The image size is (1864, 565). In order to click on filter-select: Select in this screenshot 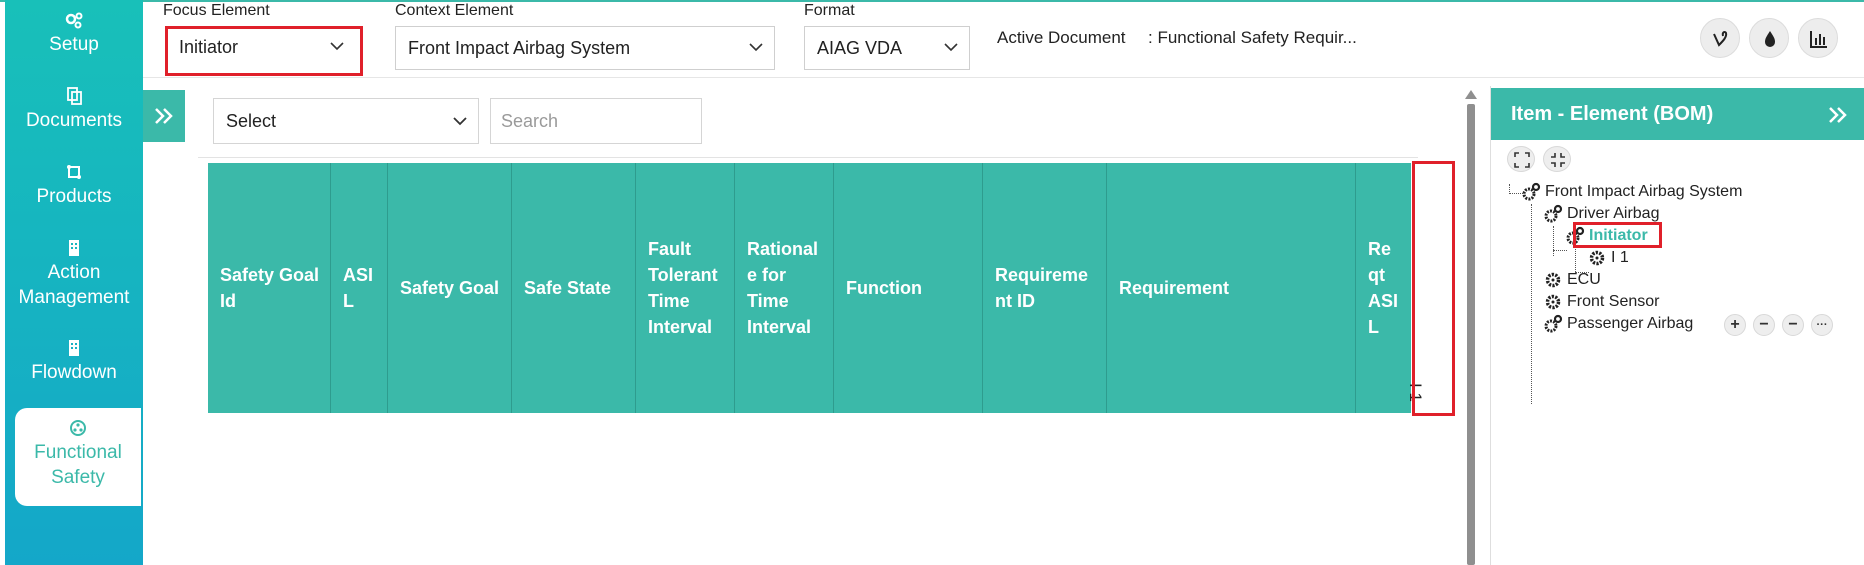, I will do `click(346, 121)`.